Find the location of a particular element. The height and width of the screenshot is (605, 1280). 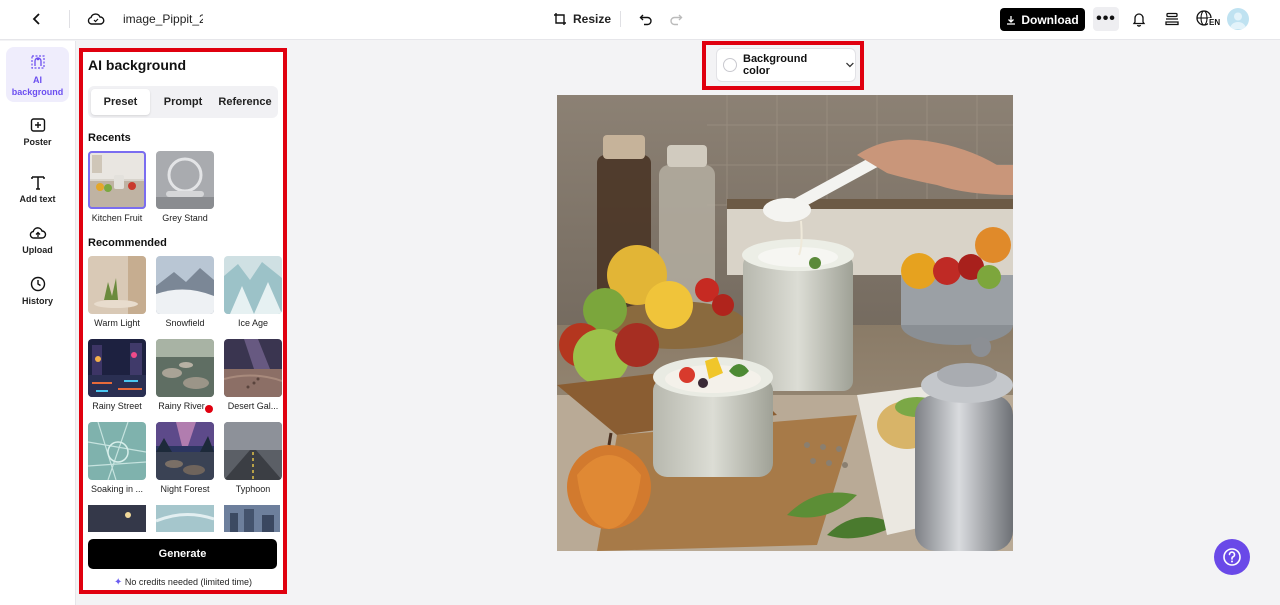

rail-label: AI background is located at coordinates (37, 86).